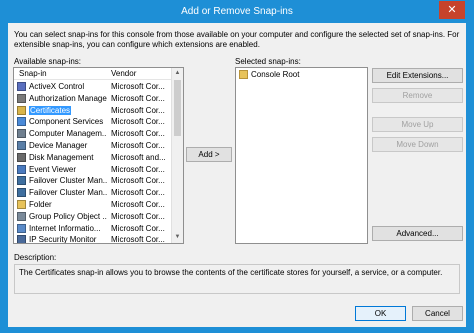 The image size is (474, 333). I want to click on move-down-button: Move Down, so click(417, 144).